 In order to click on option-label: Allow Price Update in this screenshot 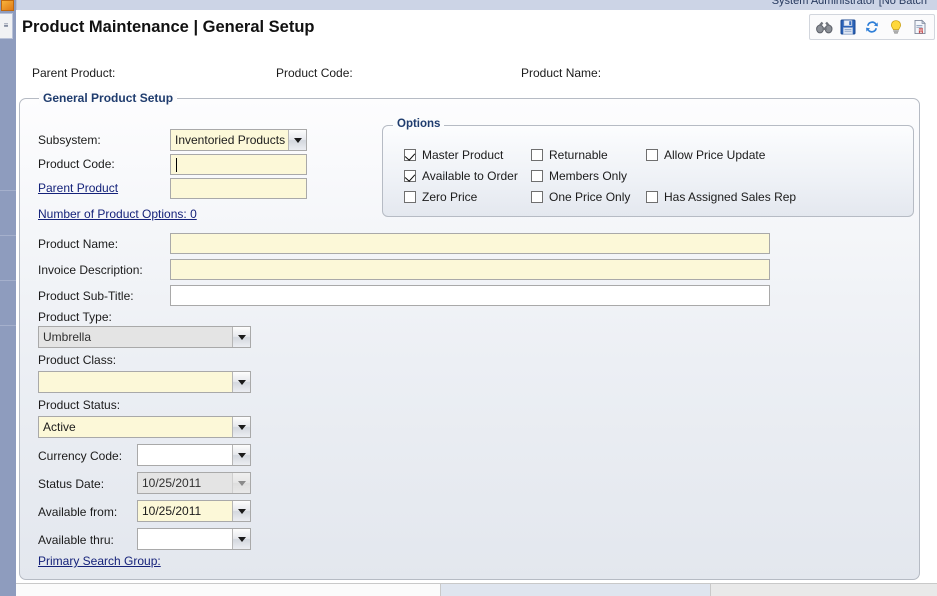, I will do `click(715, 155)`.